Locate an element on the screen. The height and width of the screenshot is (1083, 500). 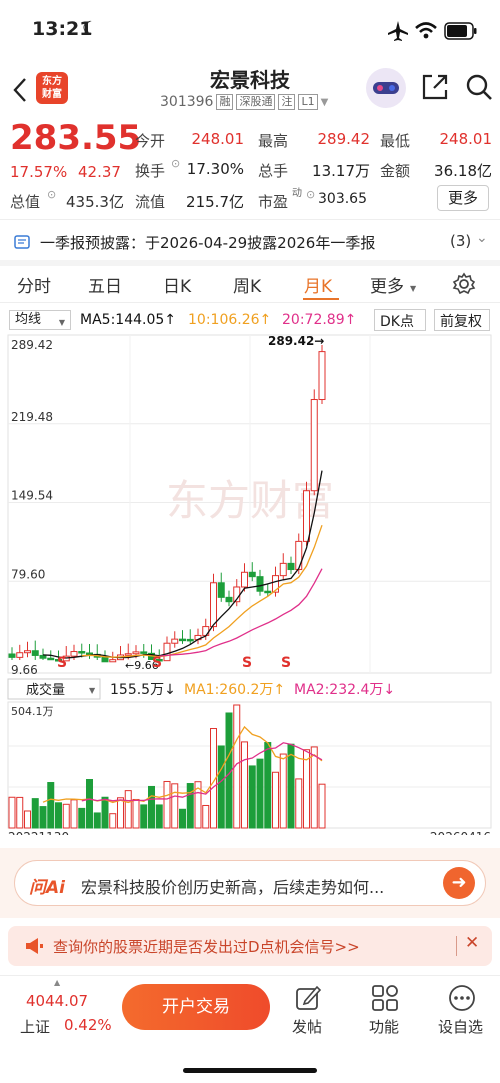
tab-monthly-k: 月K is located at coordinates (318, 284).